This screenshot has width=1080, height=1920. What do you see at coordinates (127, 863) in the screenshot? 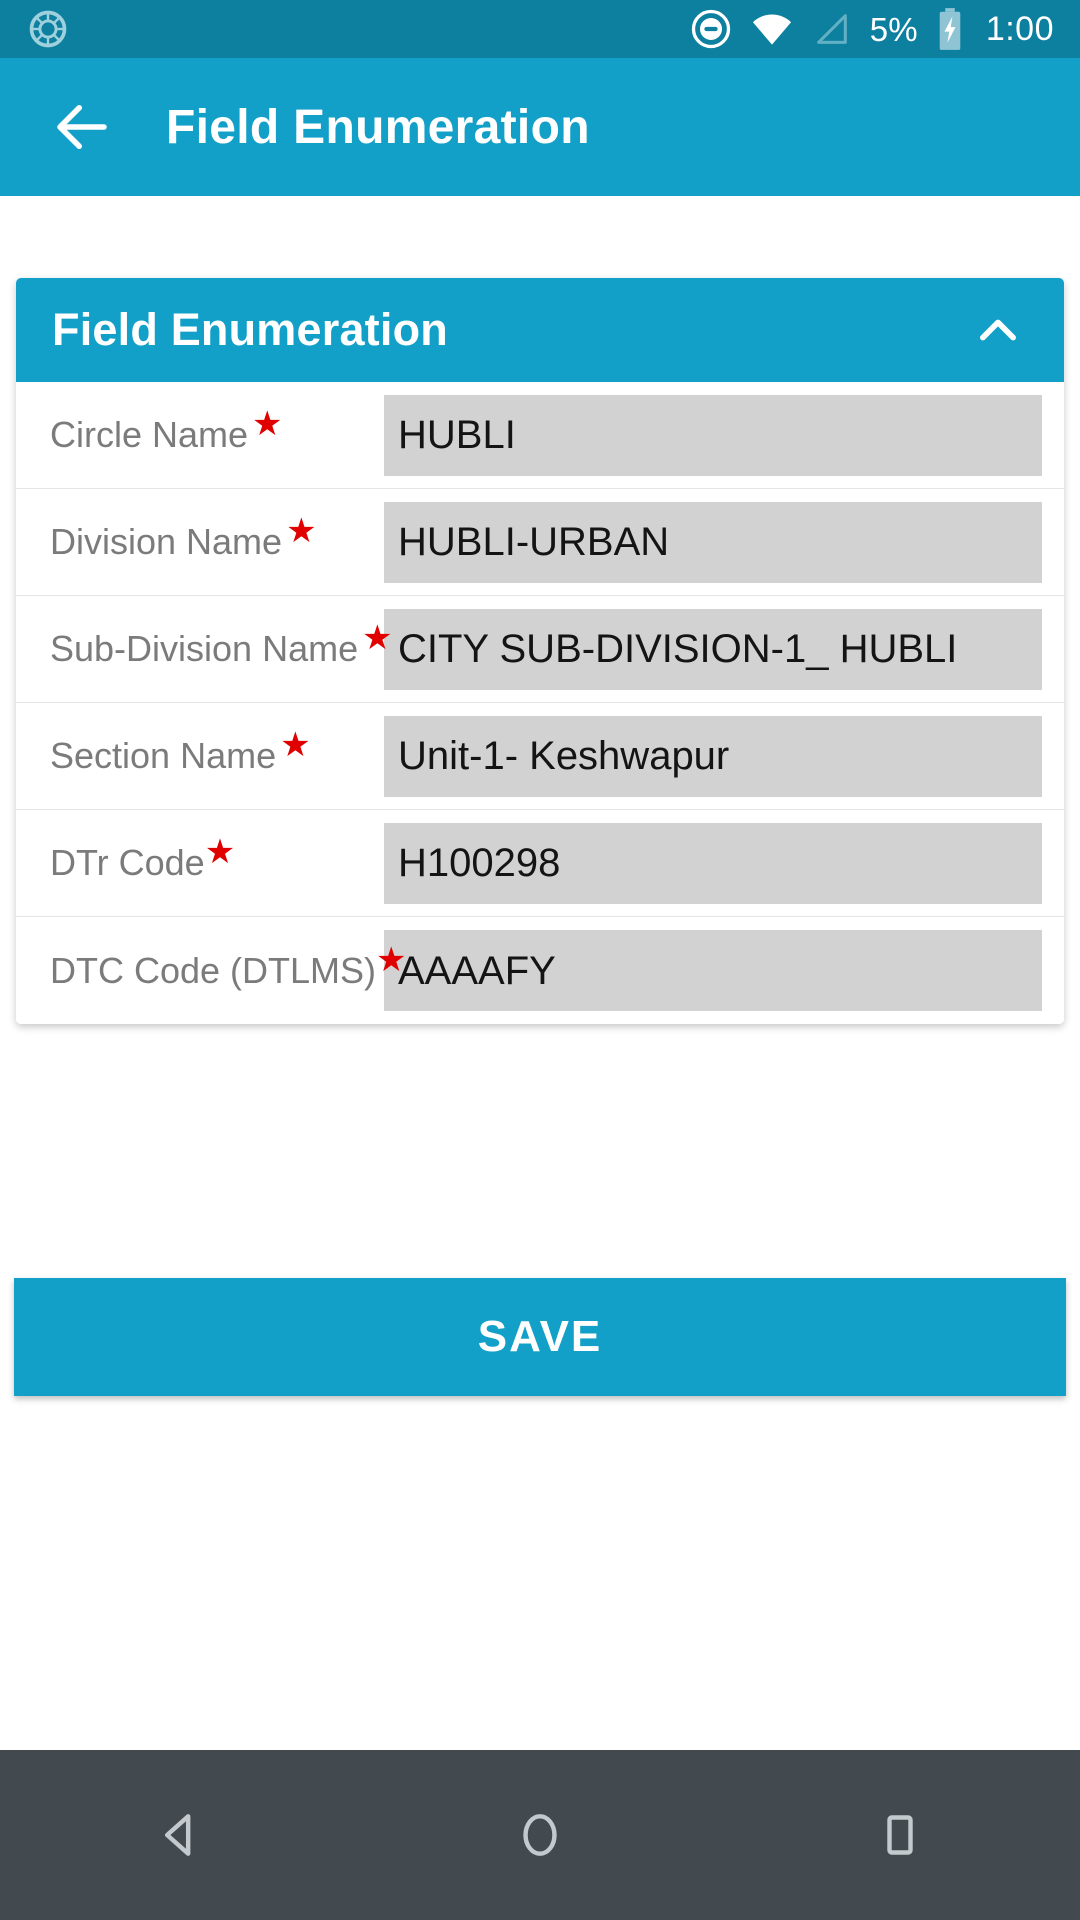
I see `form-row-label-text: DTr Code` at bounding box center [127, 863].